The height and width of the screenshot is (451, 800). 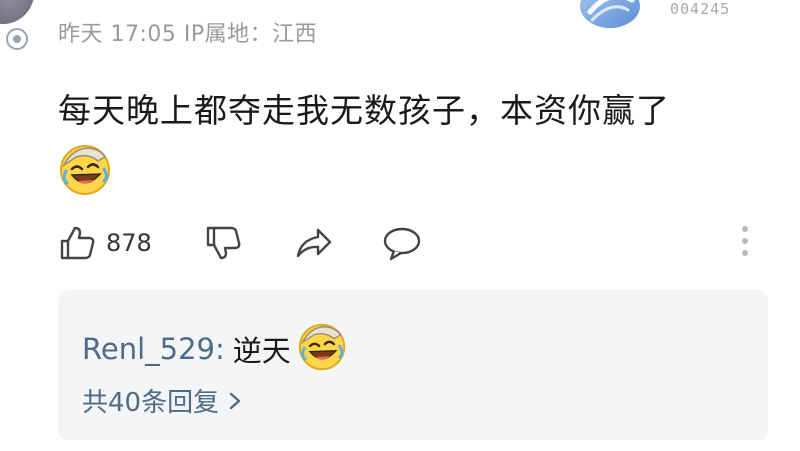 What do you see at coordinates (364, 110) in the screenshot?
I see `comment-text: 每天晚上都夺走我无数孩子，本资你赢了` at bounding box center [364, 110].